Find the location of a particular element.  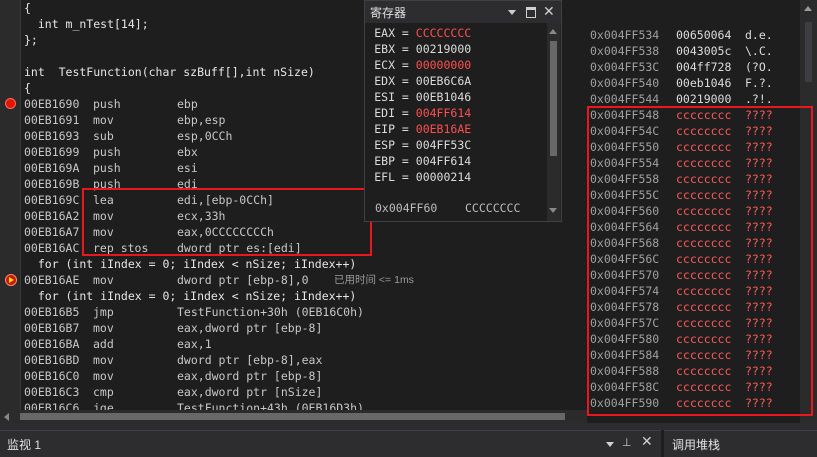

breakpoint-gutter is located at coordinates (10, 205).